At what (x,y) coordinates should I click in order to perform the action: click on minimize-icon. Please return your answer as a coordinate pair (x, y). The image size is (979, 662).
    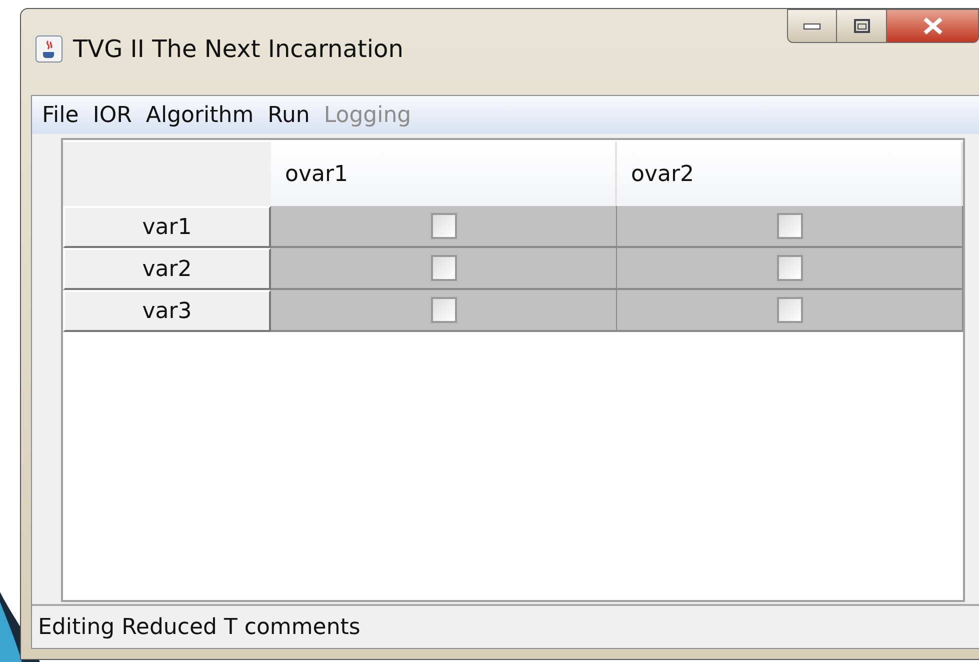
    Looking at the image, I should click on (812, 26).